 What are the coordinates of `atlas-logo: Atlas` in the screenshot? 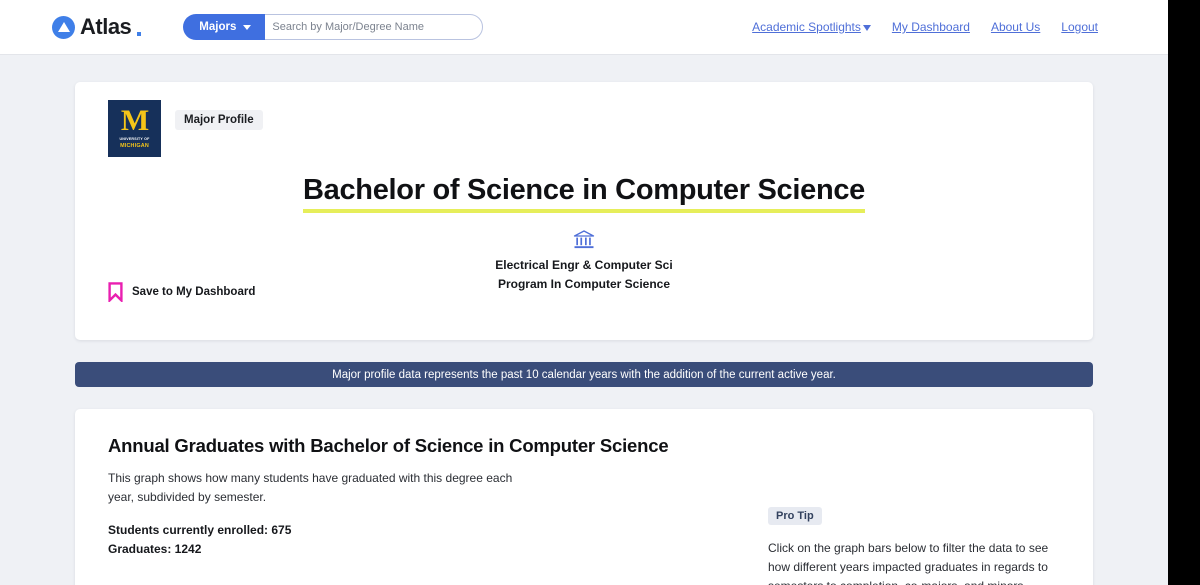 It's located at (97, 27).